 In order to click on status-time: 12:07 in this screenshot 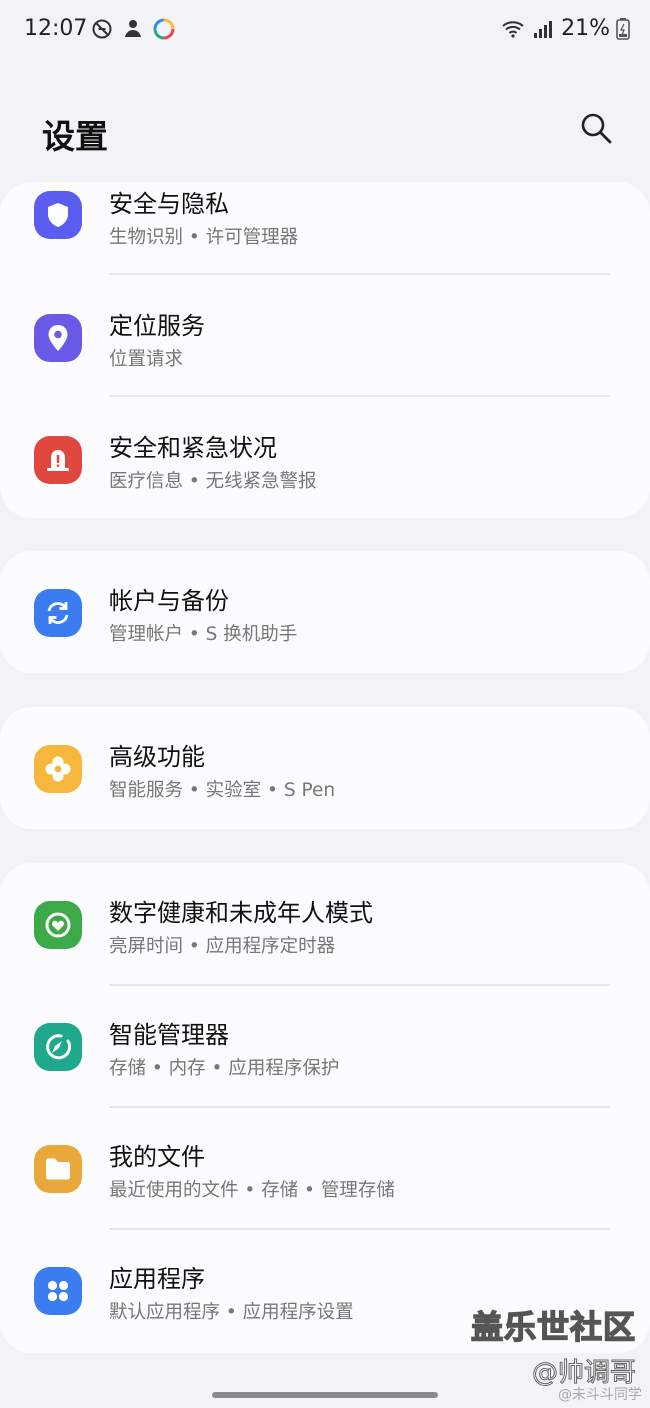, I will do `click(56, 28)`.